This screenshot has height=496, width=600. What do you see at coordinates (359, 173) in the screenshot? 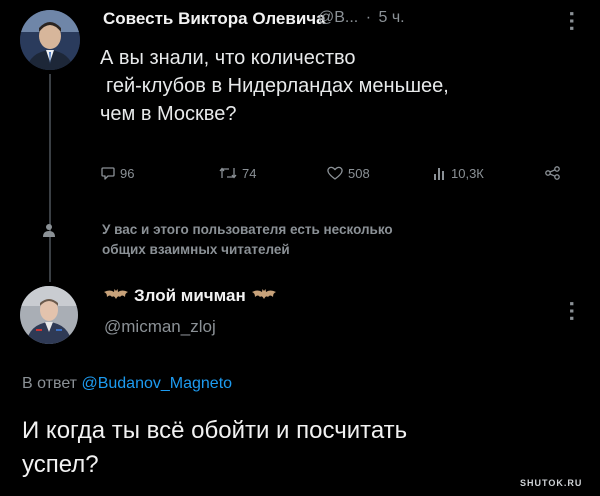
I see `like-count: 508` at bounding box center [359, 173].